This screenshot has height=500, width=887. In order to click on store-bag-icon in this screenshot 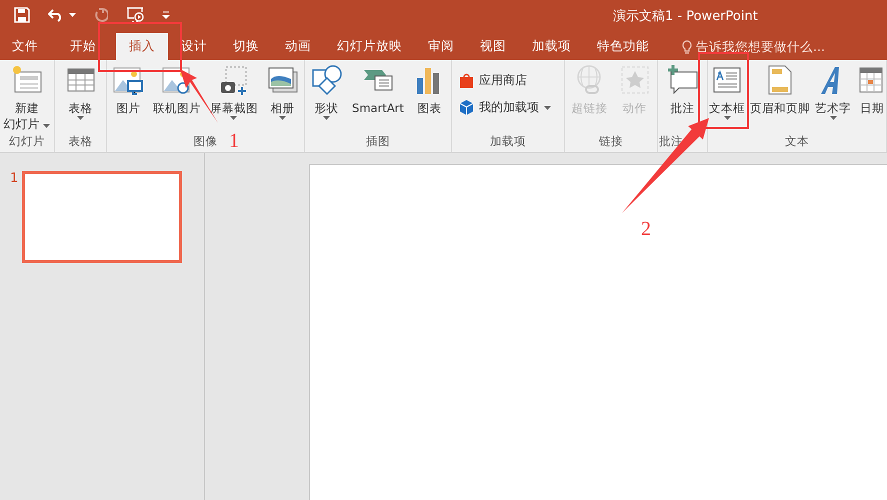, I will do `click(466, 80)`.